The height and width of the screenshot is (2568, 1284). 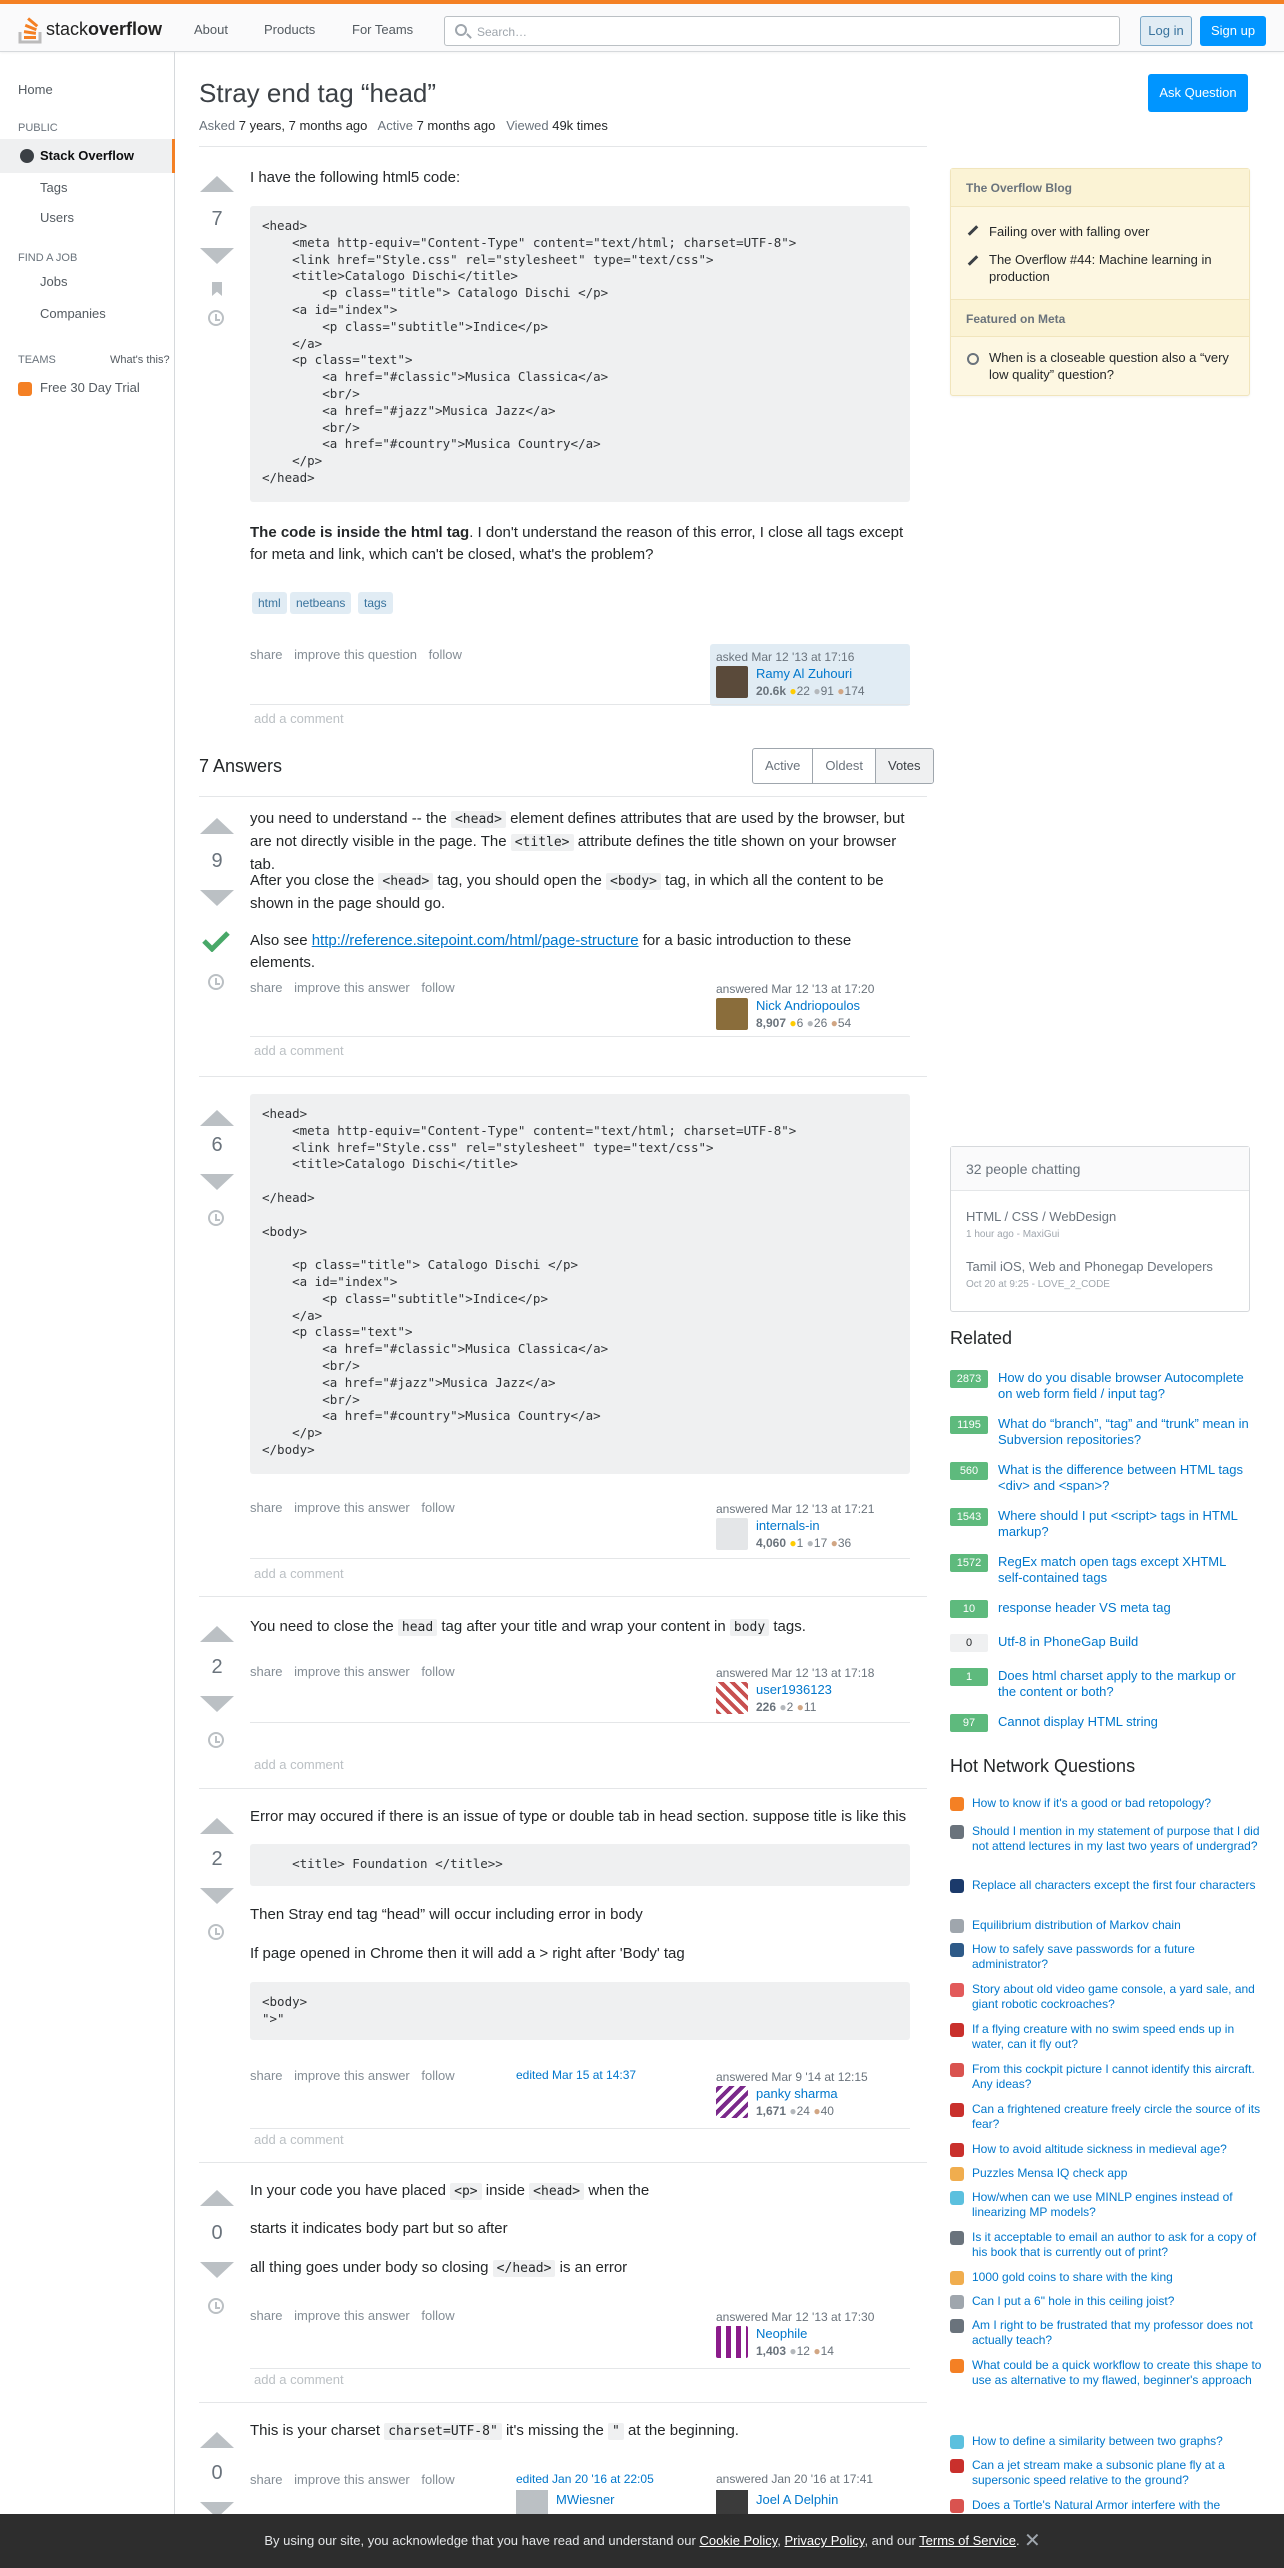 What do you see at coordinates (382, 29) in the screenshot?
I see `nav-for-teams: For Teams` at bounding box center [382, 29].